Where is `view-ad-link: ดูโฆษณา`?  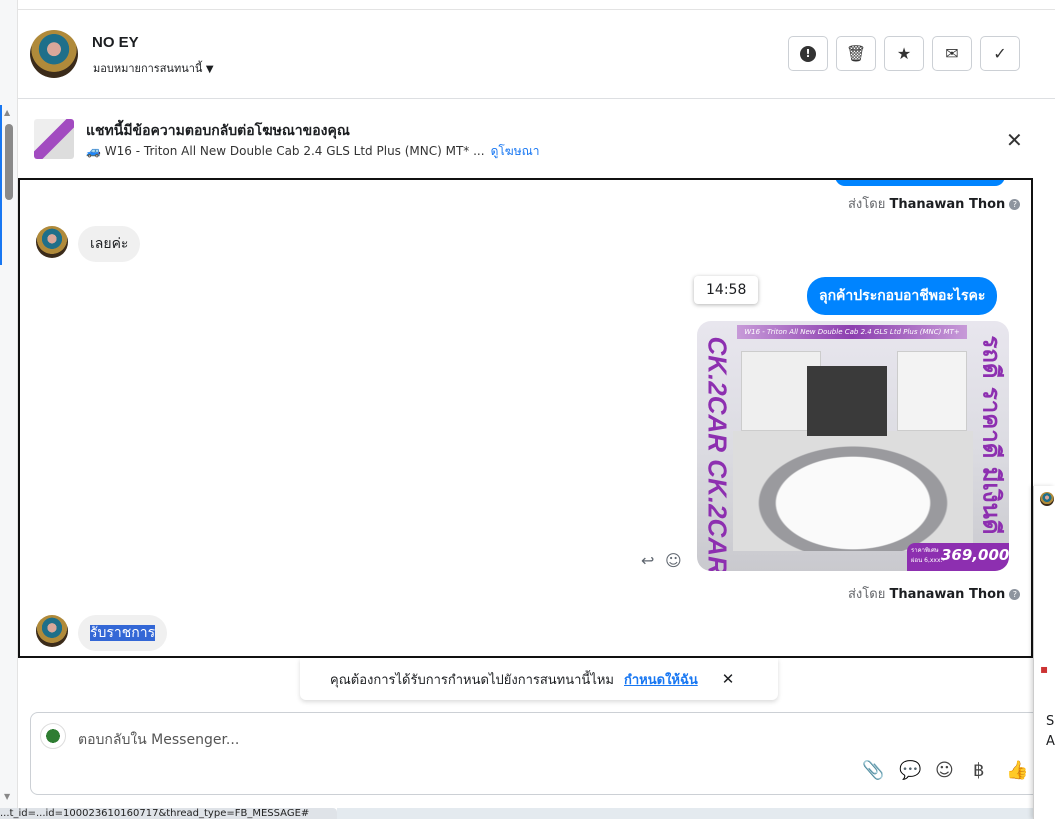 view-ad-link: ดูโฆษณา is located at coordinates (515, 151).